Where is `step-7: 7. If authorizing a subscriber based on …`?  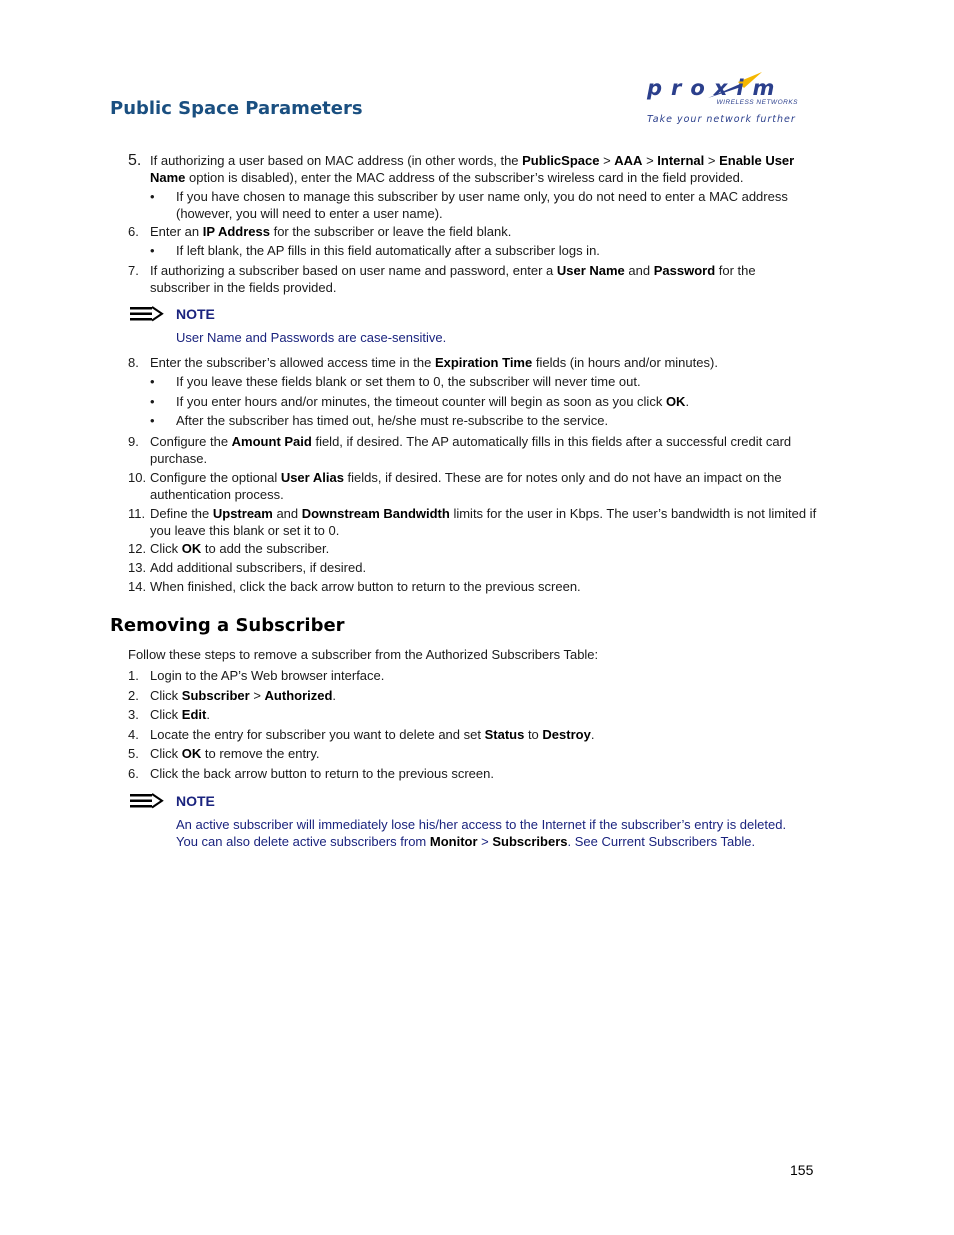 step-7: 7. If authorizing a subscriber based on … is located at coordinates (442, 279).